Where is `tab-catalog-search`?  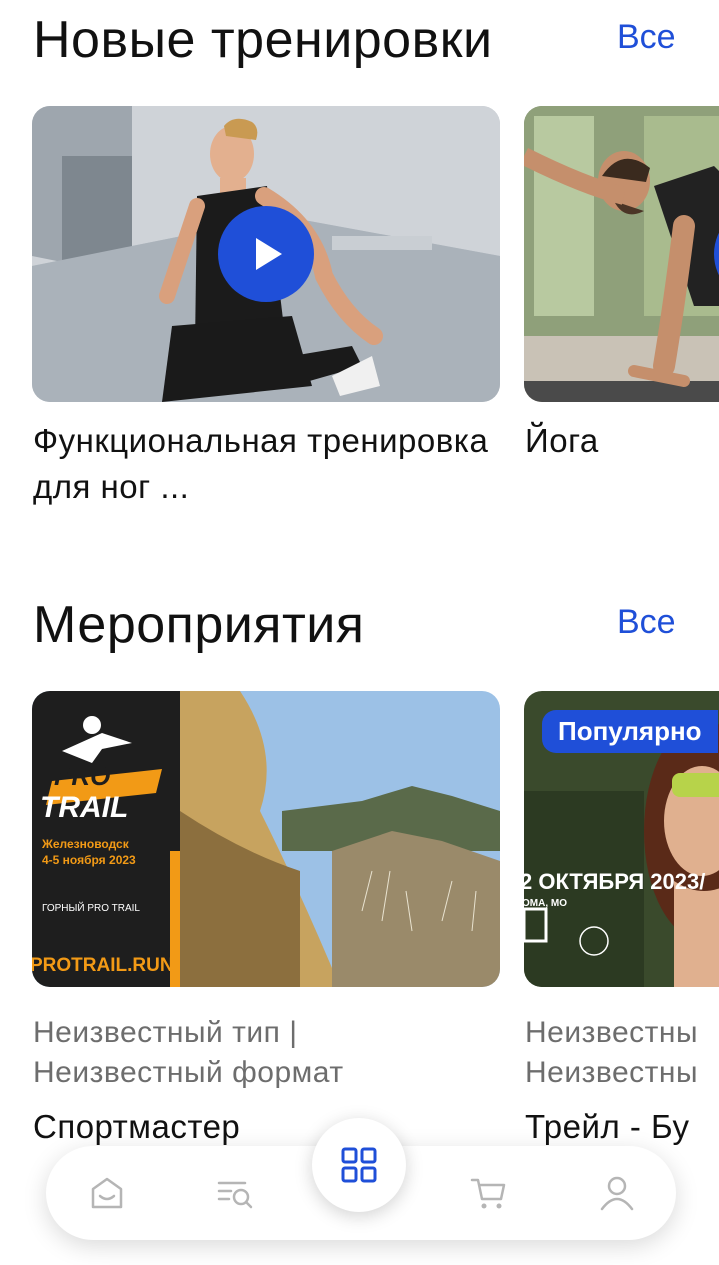
tab-catalog-search is located at coordinates (235, 1193).